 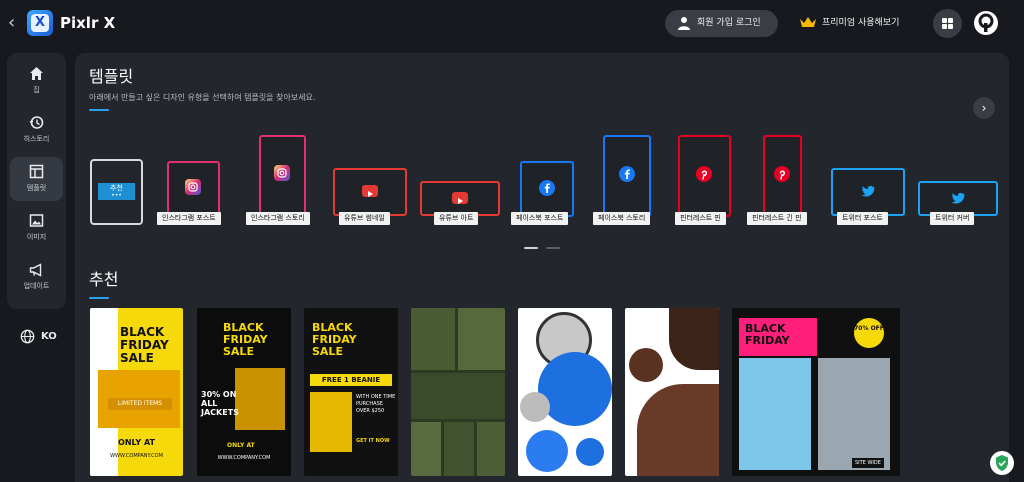 What do you see at coordinates (684, 23) in the screenshot?
I see `person-icon` at bounding box center [684, 23].